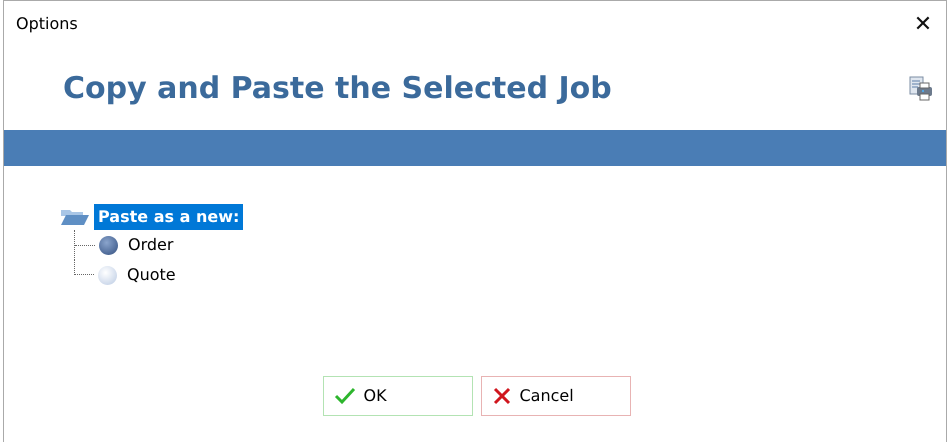  Describe the element at coordinates (151, 245) in the screenshot. I see `radio-label: Order` at that location.